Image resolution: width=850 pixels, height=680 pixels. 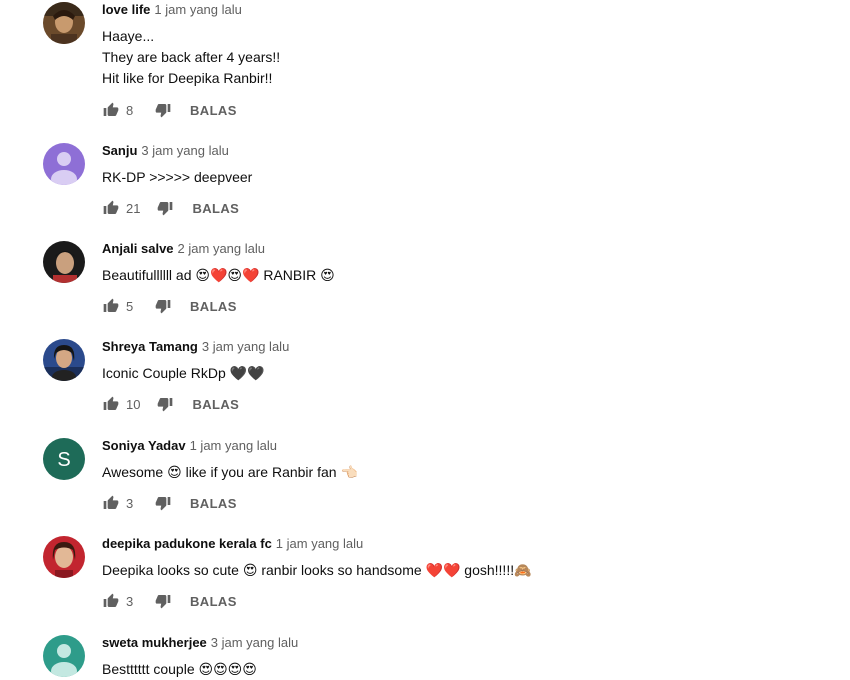 I want to click on author-name: Shreya Tamang, so click(x=150, y=346).